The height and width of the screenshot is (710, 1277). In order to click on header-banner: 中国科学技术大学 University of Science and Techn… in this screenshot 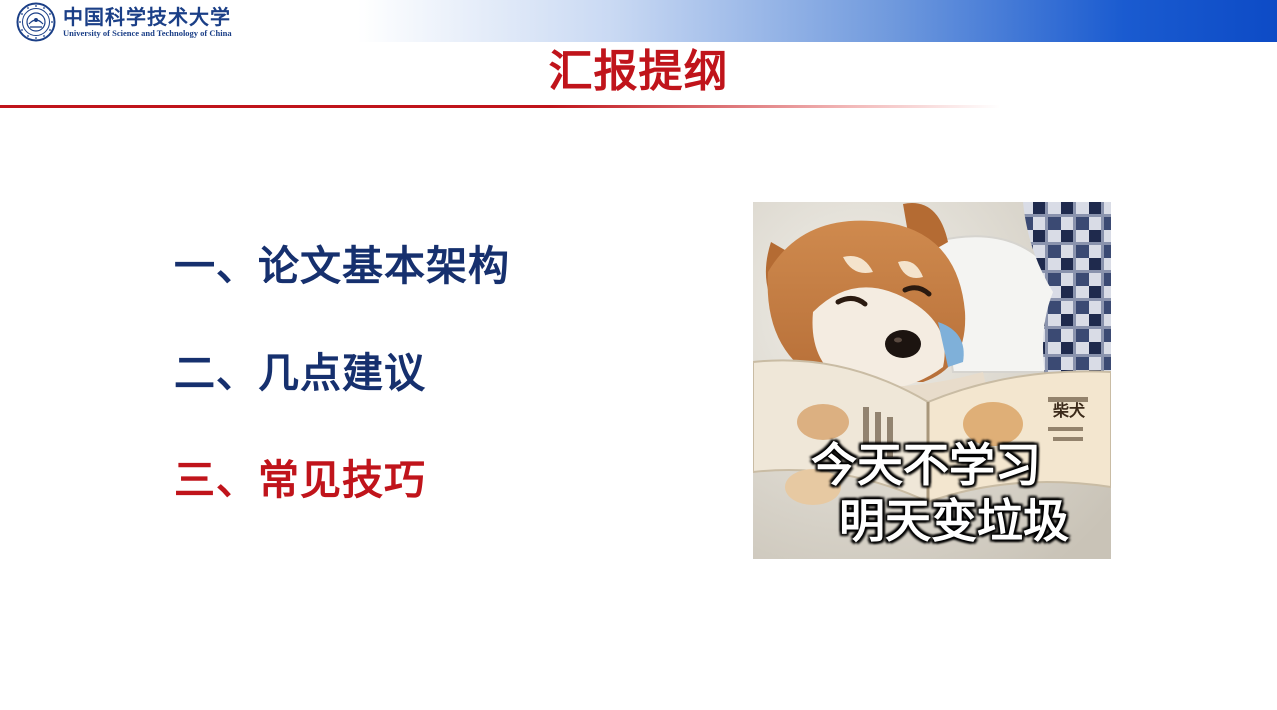, I will do `click(638, 21)`.